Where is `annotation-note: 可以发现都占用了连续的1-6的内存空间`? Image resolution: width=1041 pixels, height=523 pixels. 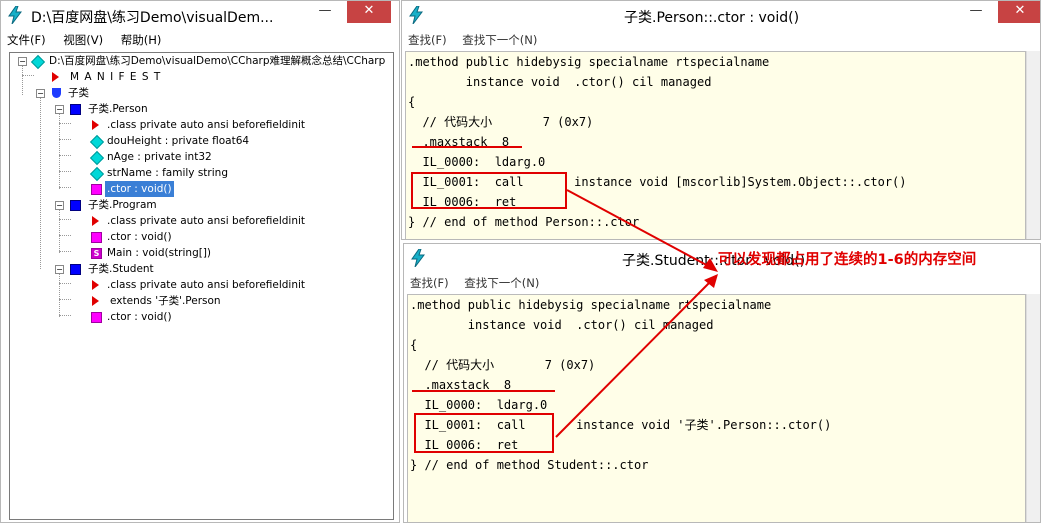
annotation-note: 可以发现都占用了连续的1-6的内存空间 is located at coordinates (847, 260).